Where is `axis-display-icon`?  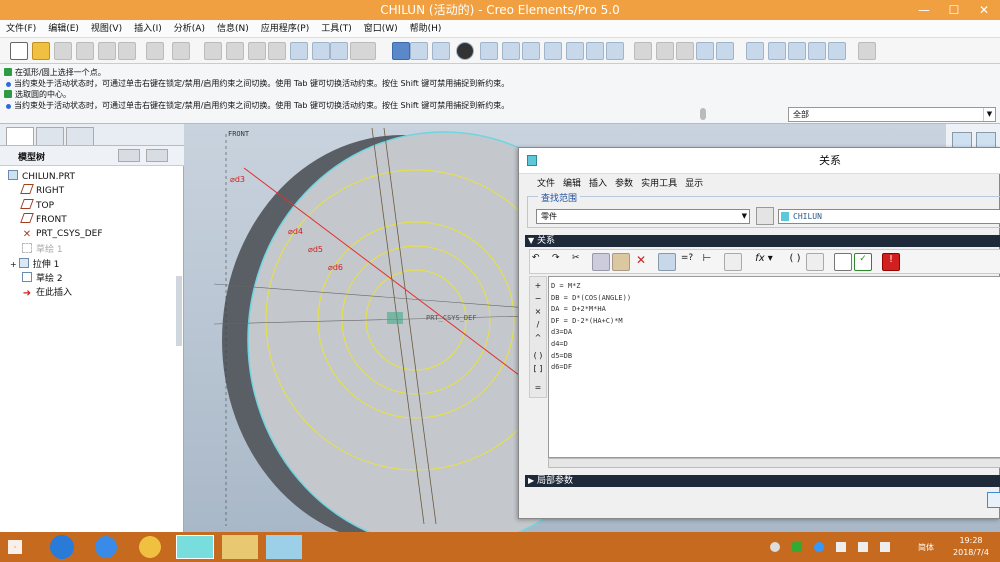 axis-display-icon is located at coordinates (441, 51).